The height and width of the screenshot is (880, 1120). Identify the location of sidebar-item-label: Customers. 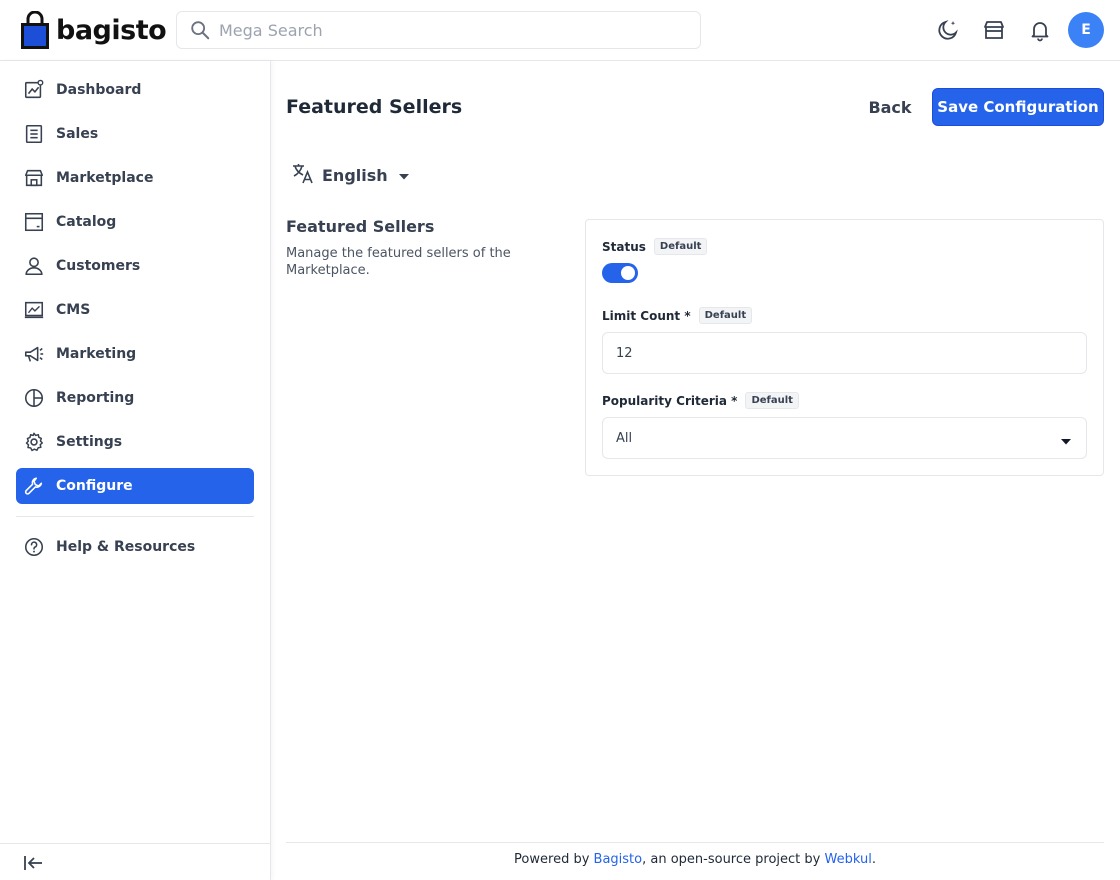
(98, 266).